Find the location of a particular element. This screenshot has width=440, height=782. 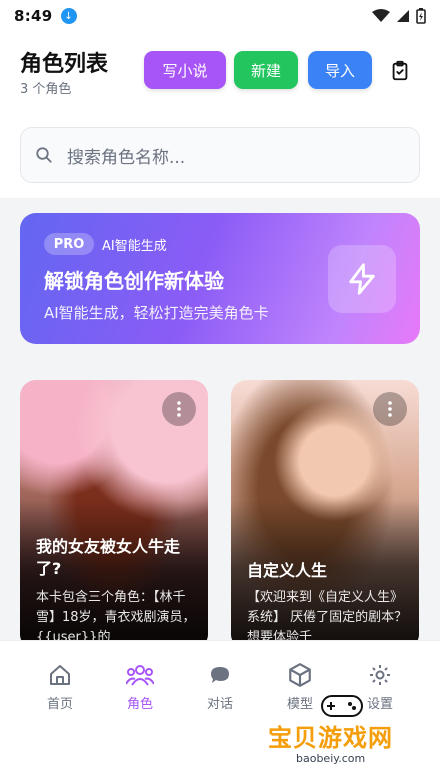

bolt-icon-box is located at coordinates (362, 279).